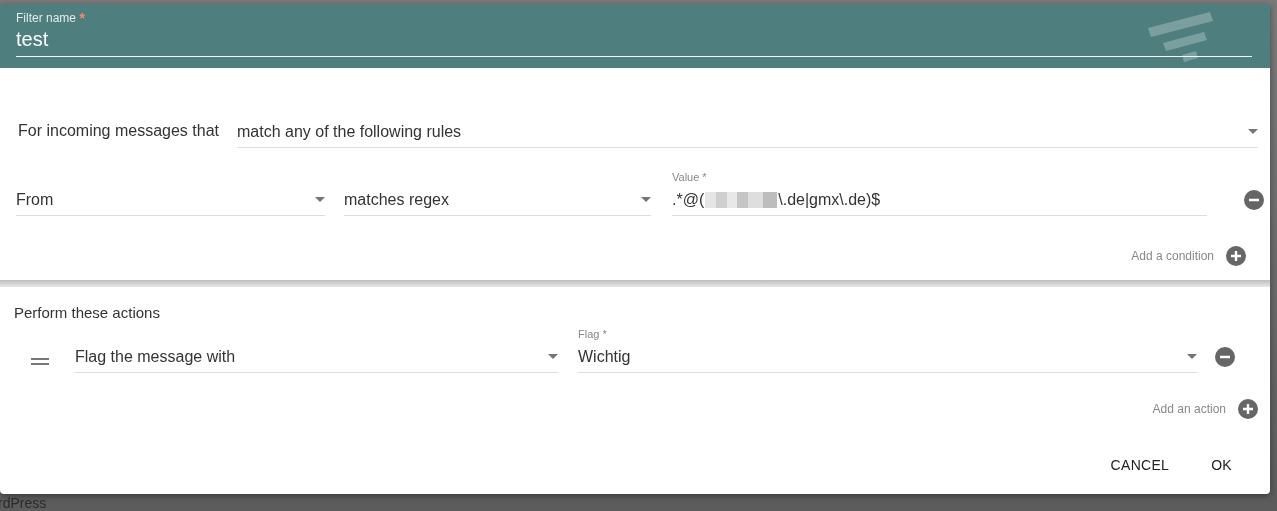 Image resolution: width=1277 pixels, height=511 pixels. What do you see at coordinates (939, 200) in the screenshot?
I see `value-field: .*@( \.de|gmx\.de)$` at bounding box center [939, 200].